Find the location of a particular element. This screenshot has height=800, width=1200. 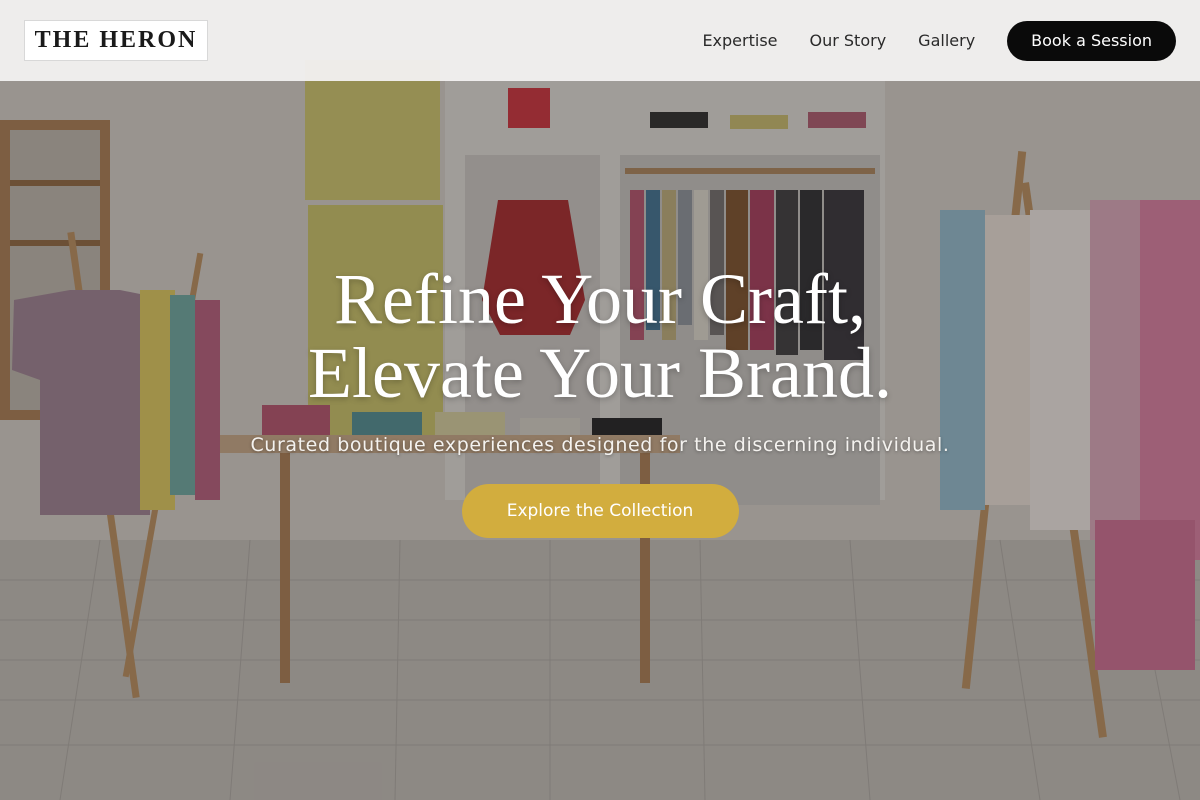

nav-link-our-story: Our Story is located at coordinates (848, 40).